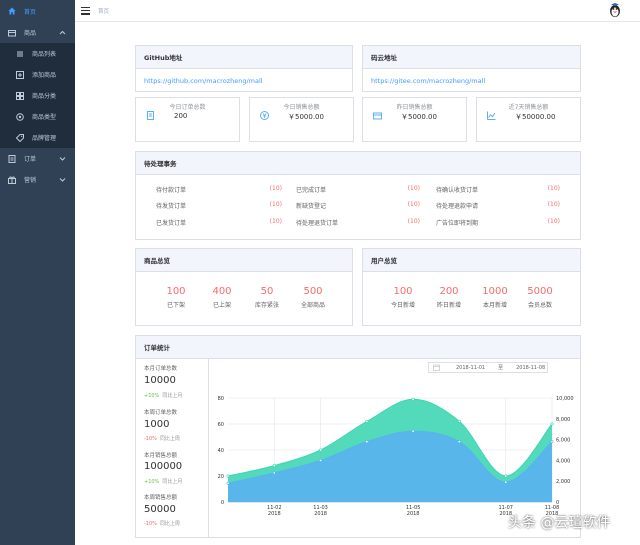 The image size is (640, 545). Describe the element at coordinates (563, 441) in the screenshot. I see `y-tick-label-right: 6,000` at that location.